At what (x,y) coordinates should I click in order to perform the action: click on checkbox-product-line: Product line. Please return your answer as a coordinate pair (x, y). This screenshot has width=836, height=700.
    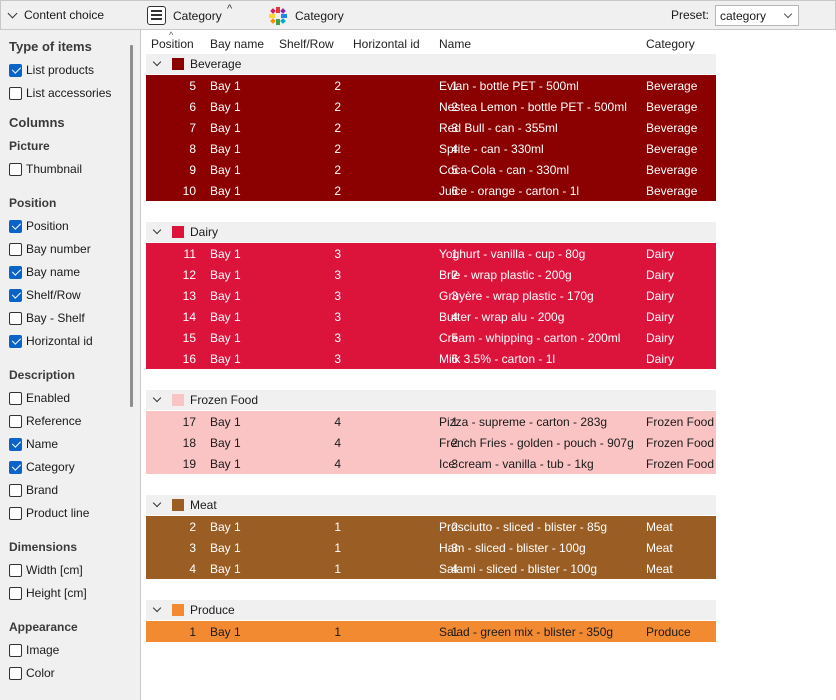
    Looking at the image, I should click on (49, 513).